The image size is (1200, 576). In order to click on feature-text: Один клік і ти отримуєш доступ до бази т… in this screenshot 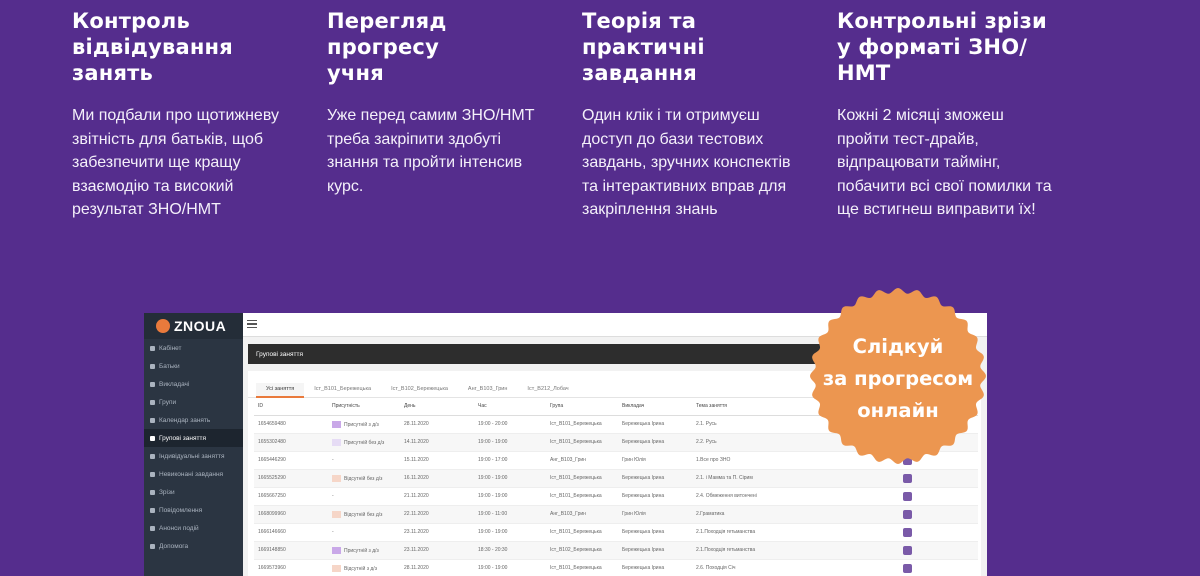, I will do `click(686, 162)`.